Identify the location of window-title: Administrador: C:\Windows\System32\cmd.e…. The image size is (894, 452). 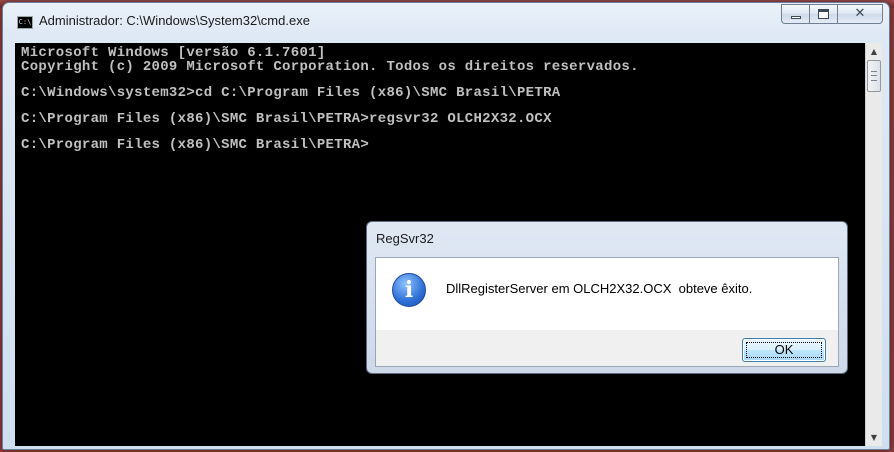
(174, 20).